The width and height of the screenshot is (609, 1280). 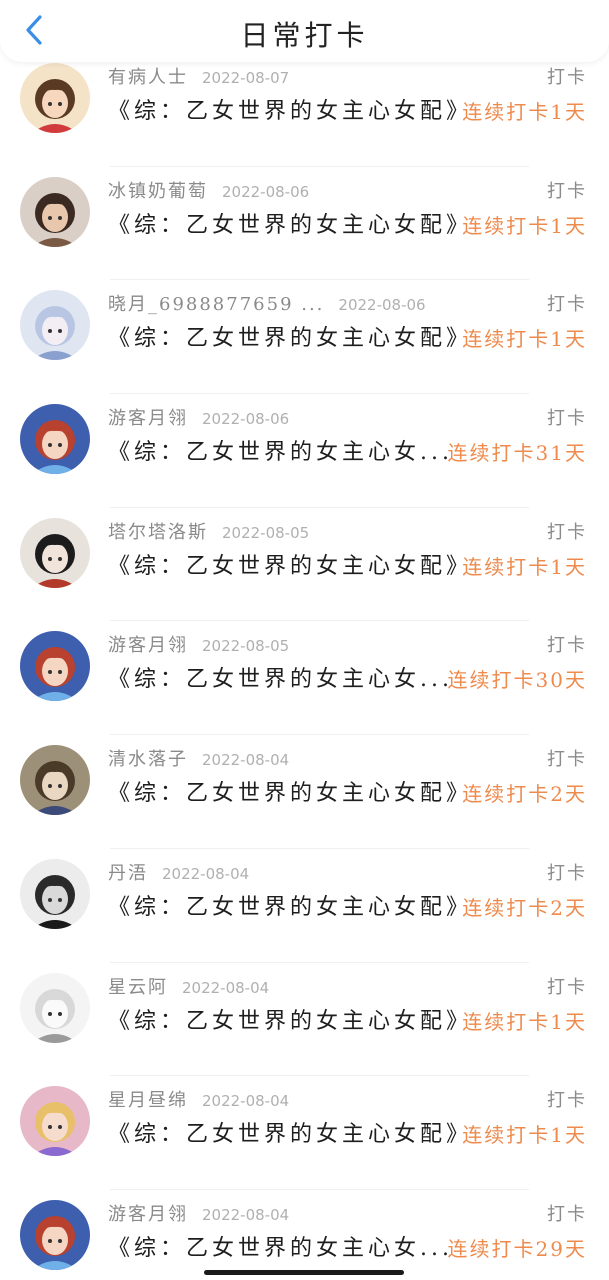 I want to click on username: 丹浯 2022-08-04, so click(x=178, y=872).